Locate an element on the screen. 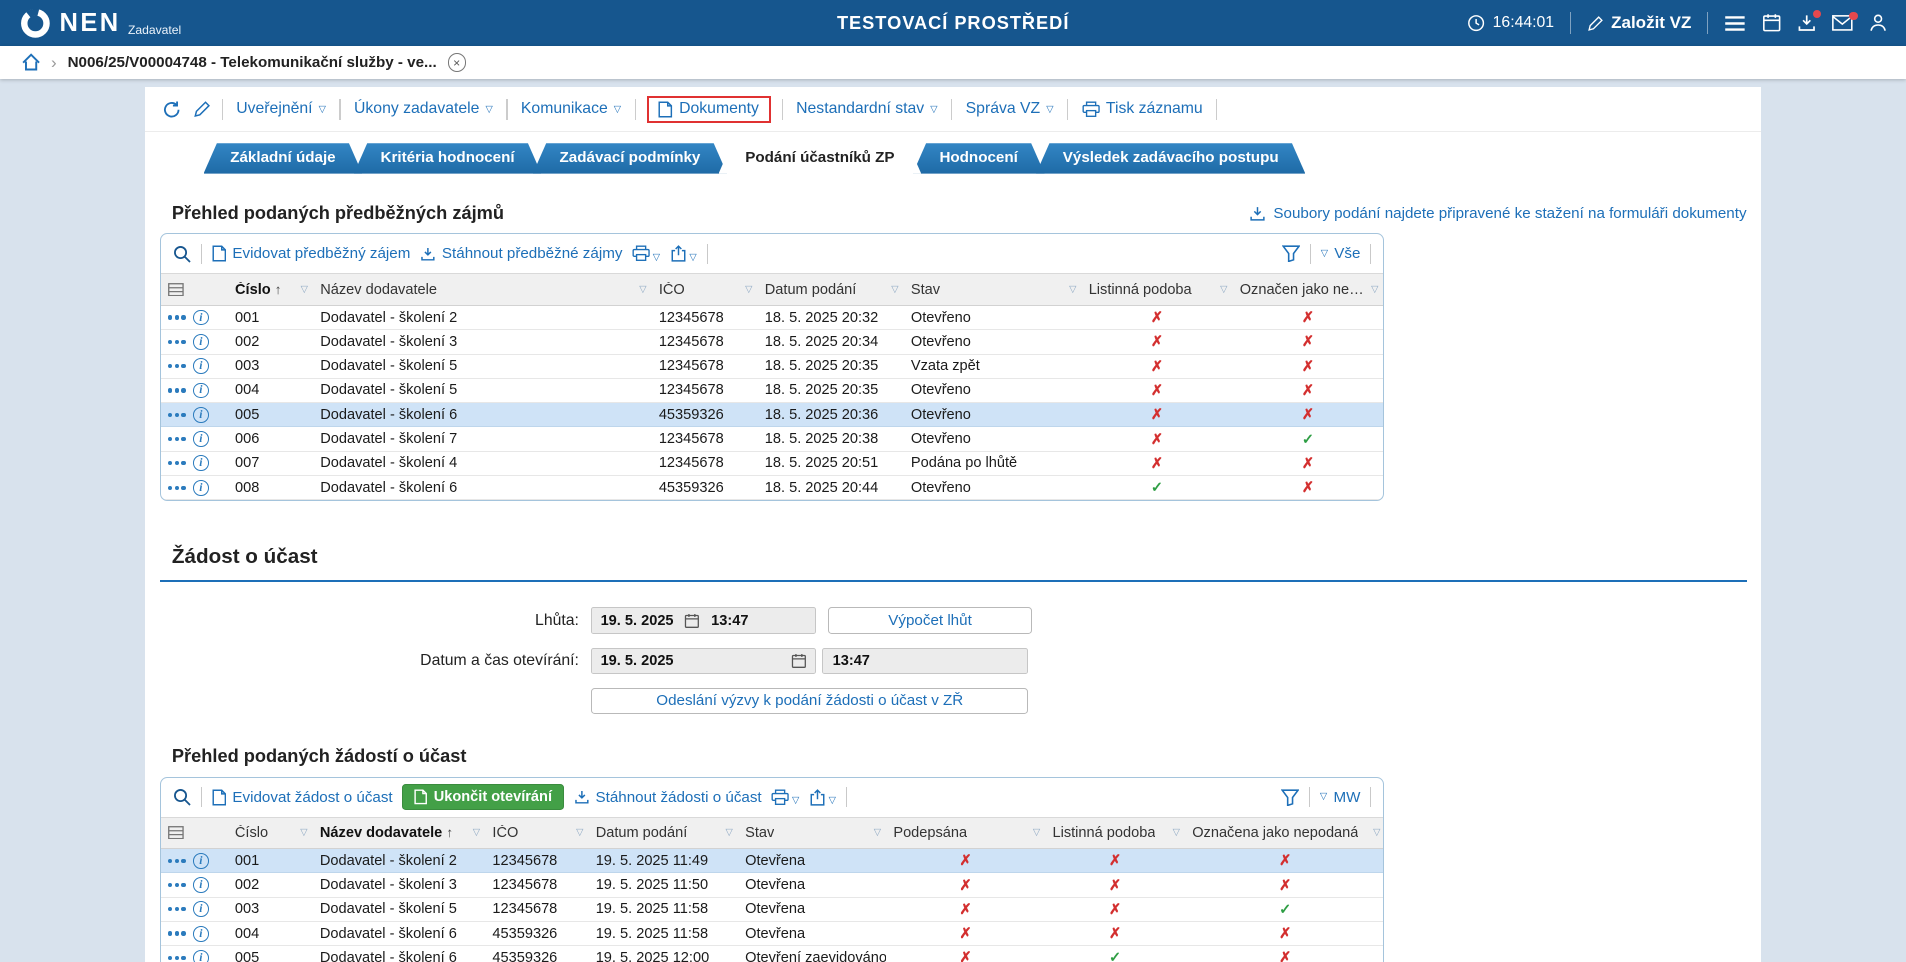  opening-date-field: 19. 5. 2025 is located at coordinates (703, 661).